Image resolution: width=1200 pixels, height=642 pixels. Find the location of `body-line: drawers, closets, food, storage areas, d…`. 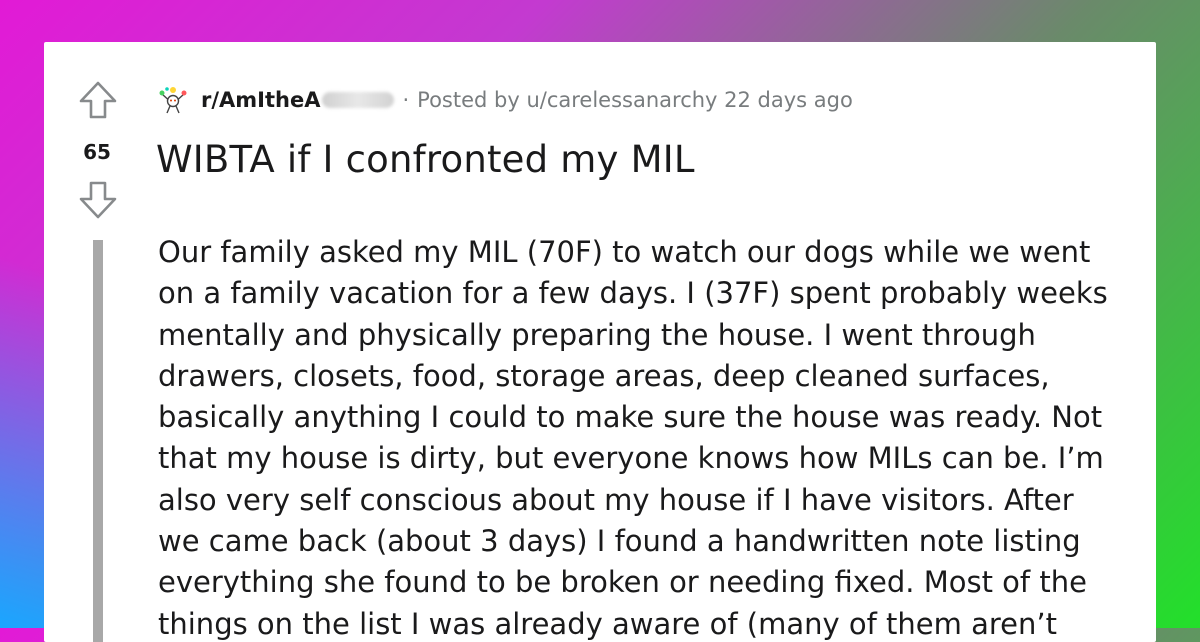

body-line: drawers, closets, food, storage areas, d… is located at coordinates (604, 375).